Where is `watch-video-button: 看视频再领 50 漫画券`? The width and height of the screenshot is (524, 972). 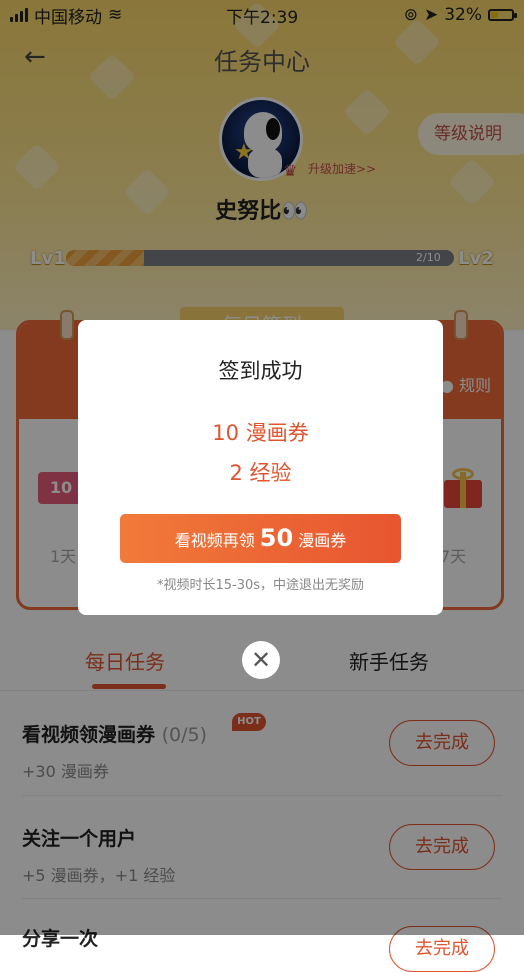
watch-video-button: 看视频再领 50 漫画券 is located at coordinates (260, 538).